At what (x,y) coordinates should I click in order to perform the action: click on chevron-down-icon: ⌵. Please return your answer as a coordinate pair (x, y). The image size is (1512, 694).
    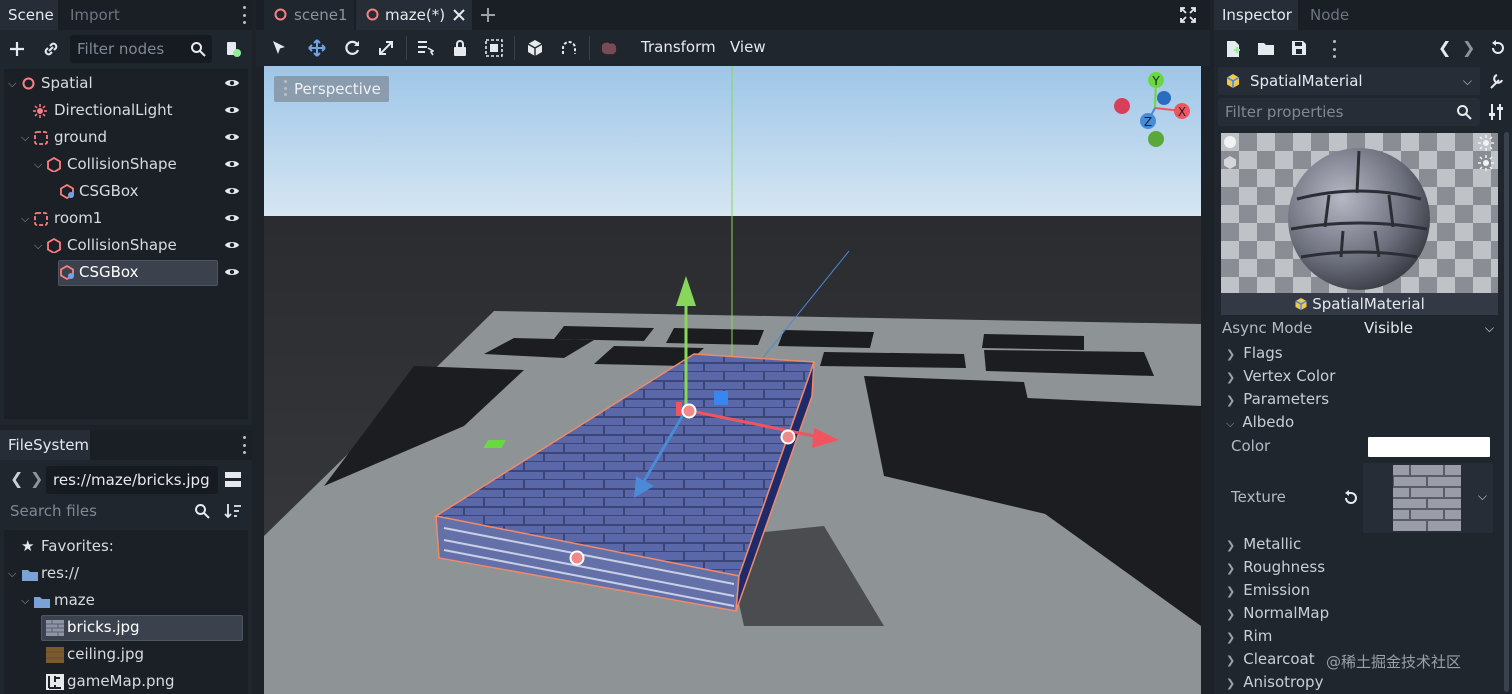
    Looking at the image, I should click on (1482, 496).